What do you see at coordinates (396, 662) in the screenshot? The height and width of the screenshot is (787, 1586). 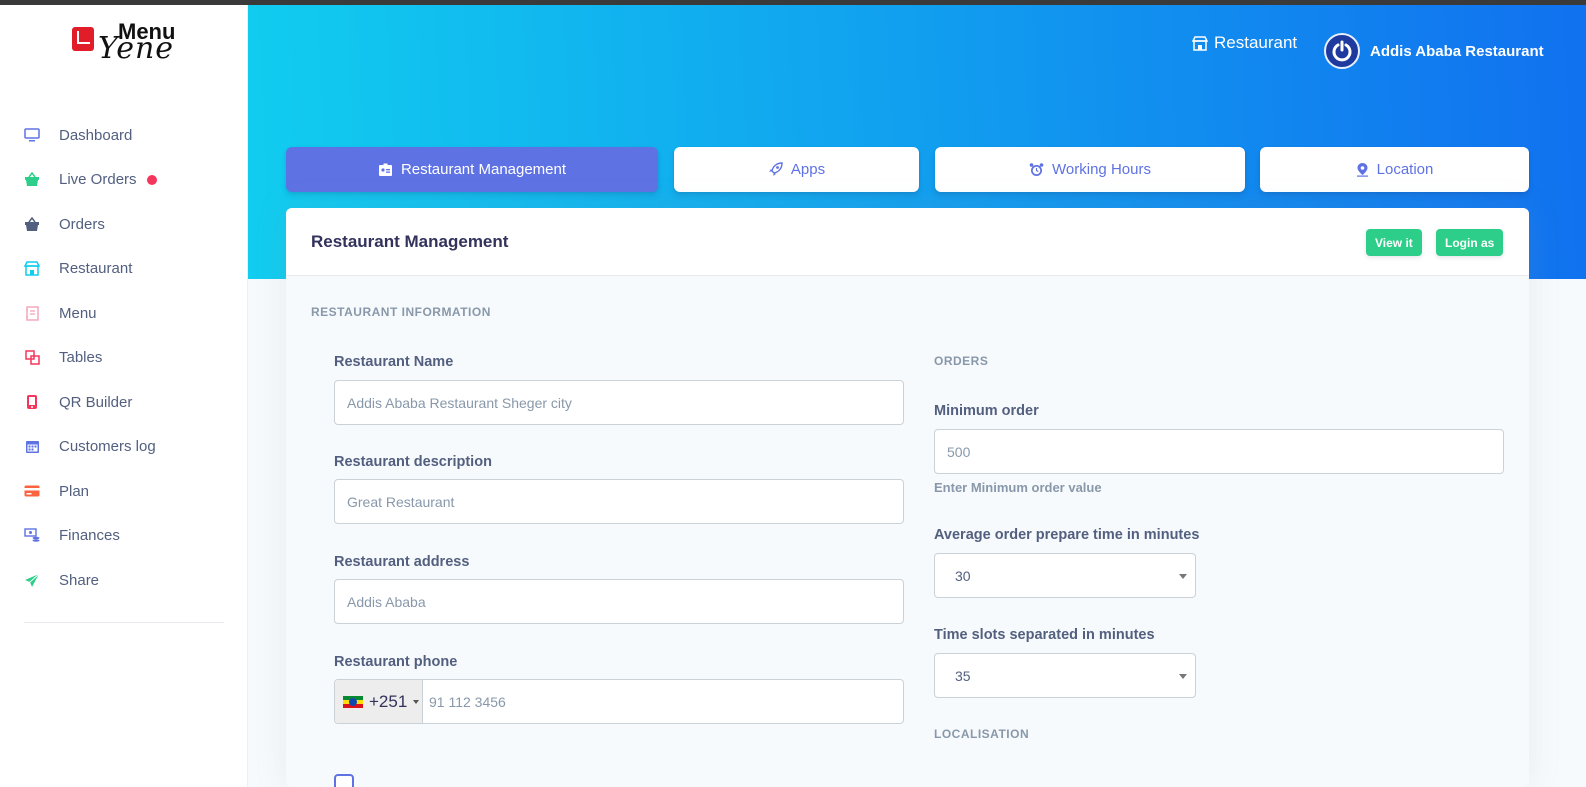 I see `restaurant-phone-label: Restaurant phone` at bounding box center [396, 662].